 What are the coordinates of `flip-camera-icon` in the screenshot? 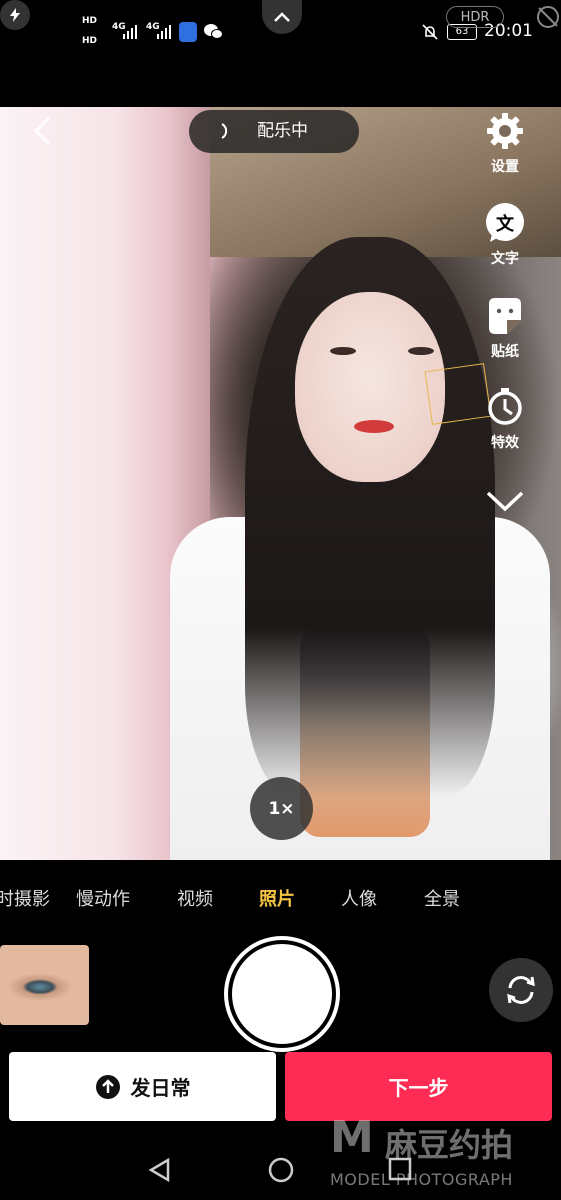 It's located at (521, 990).